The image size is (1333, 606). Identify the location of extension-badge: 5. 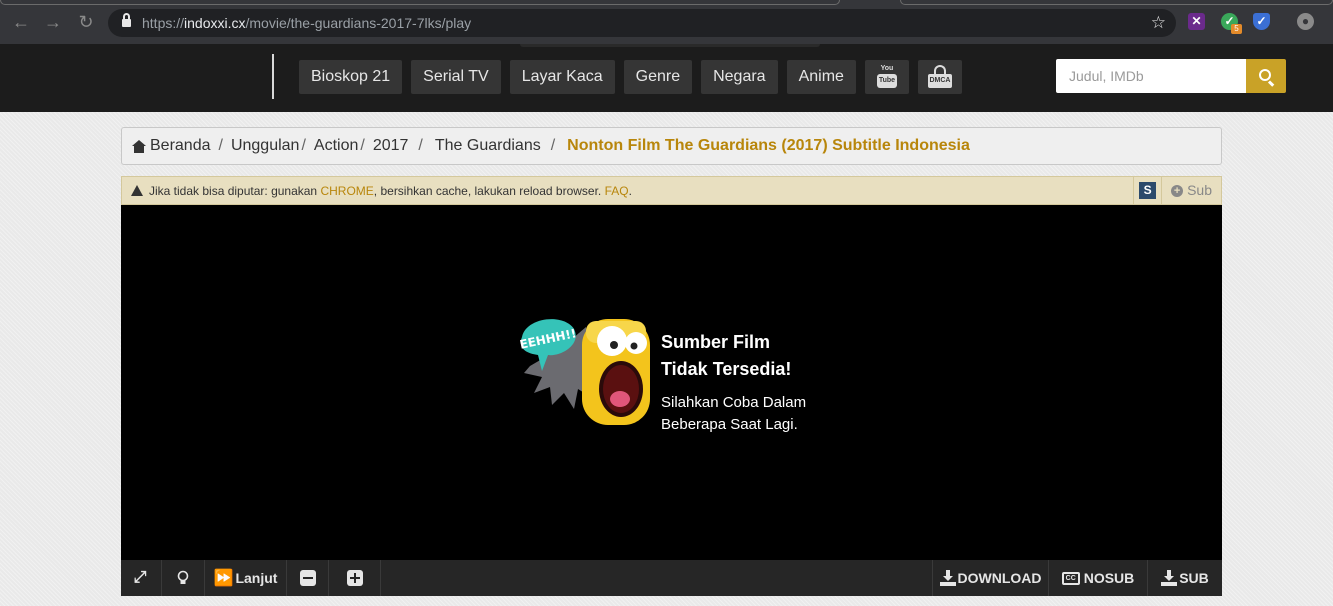
(1236, 29).